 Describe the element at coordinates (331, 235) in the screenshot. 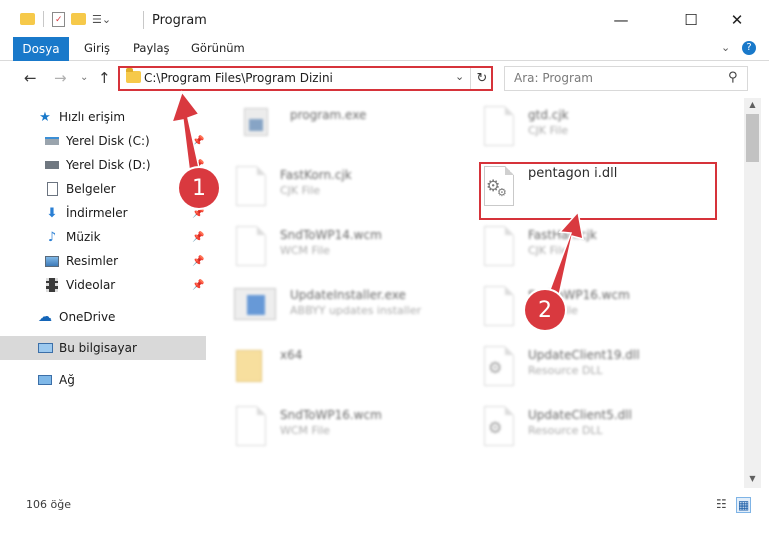

I see `file-name: SndToWP14.wcm` at that location.